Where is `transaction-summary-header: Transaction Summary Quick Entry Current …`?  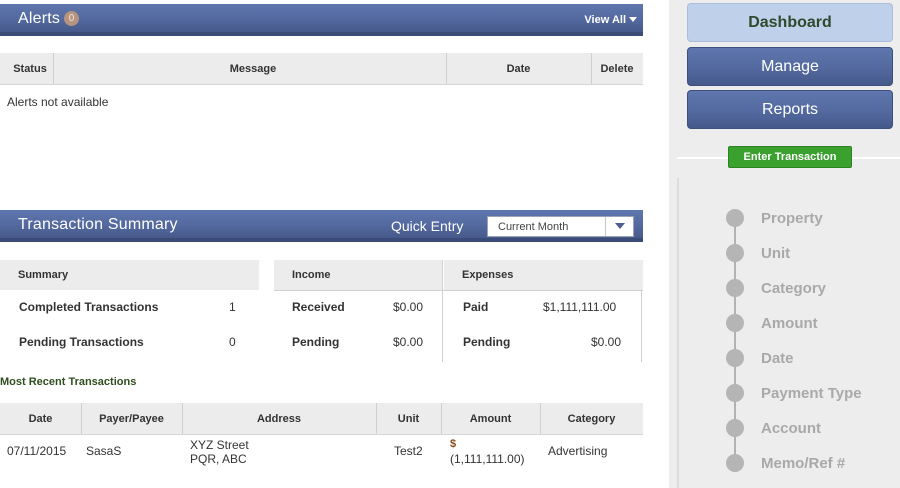 transaction-summary-header: Transaction Summary Quick Entry Current … is located at coordinates (321, 226).